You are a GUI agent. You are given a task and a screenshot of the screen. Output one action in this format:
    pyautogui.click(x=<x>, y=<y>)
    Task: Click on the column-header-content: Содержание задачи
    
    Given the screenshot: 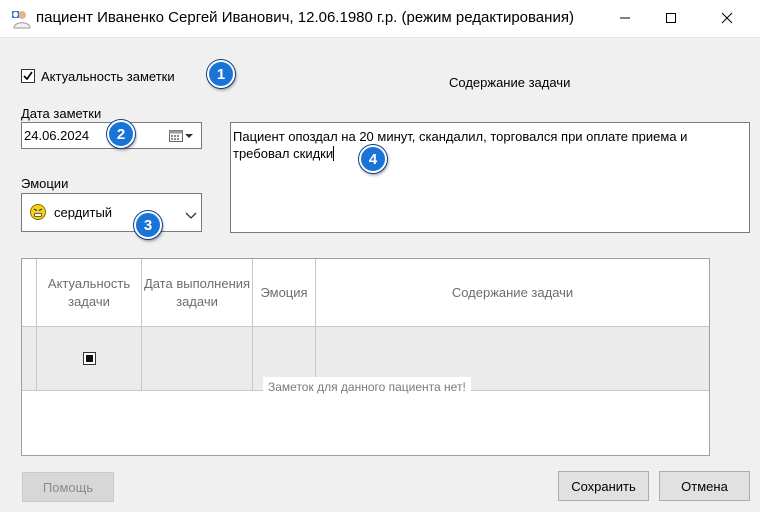 What is the action you would take?
    pyautogui.click(x=512, y=293)
    